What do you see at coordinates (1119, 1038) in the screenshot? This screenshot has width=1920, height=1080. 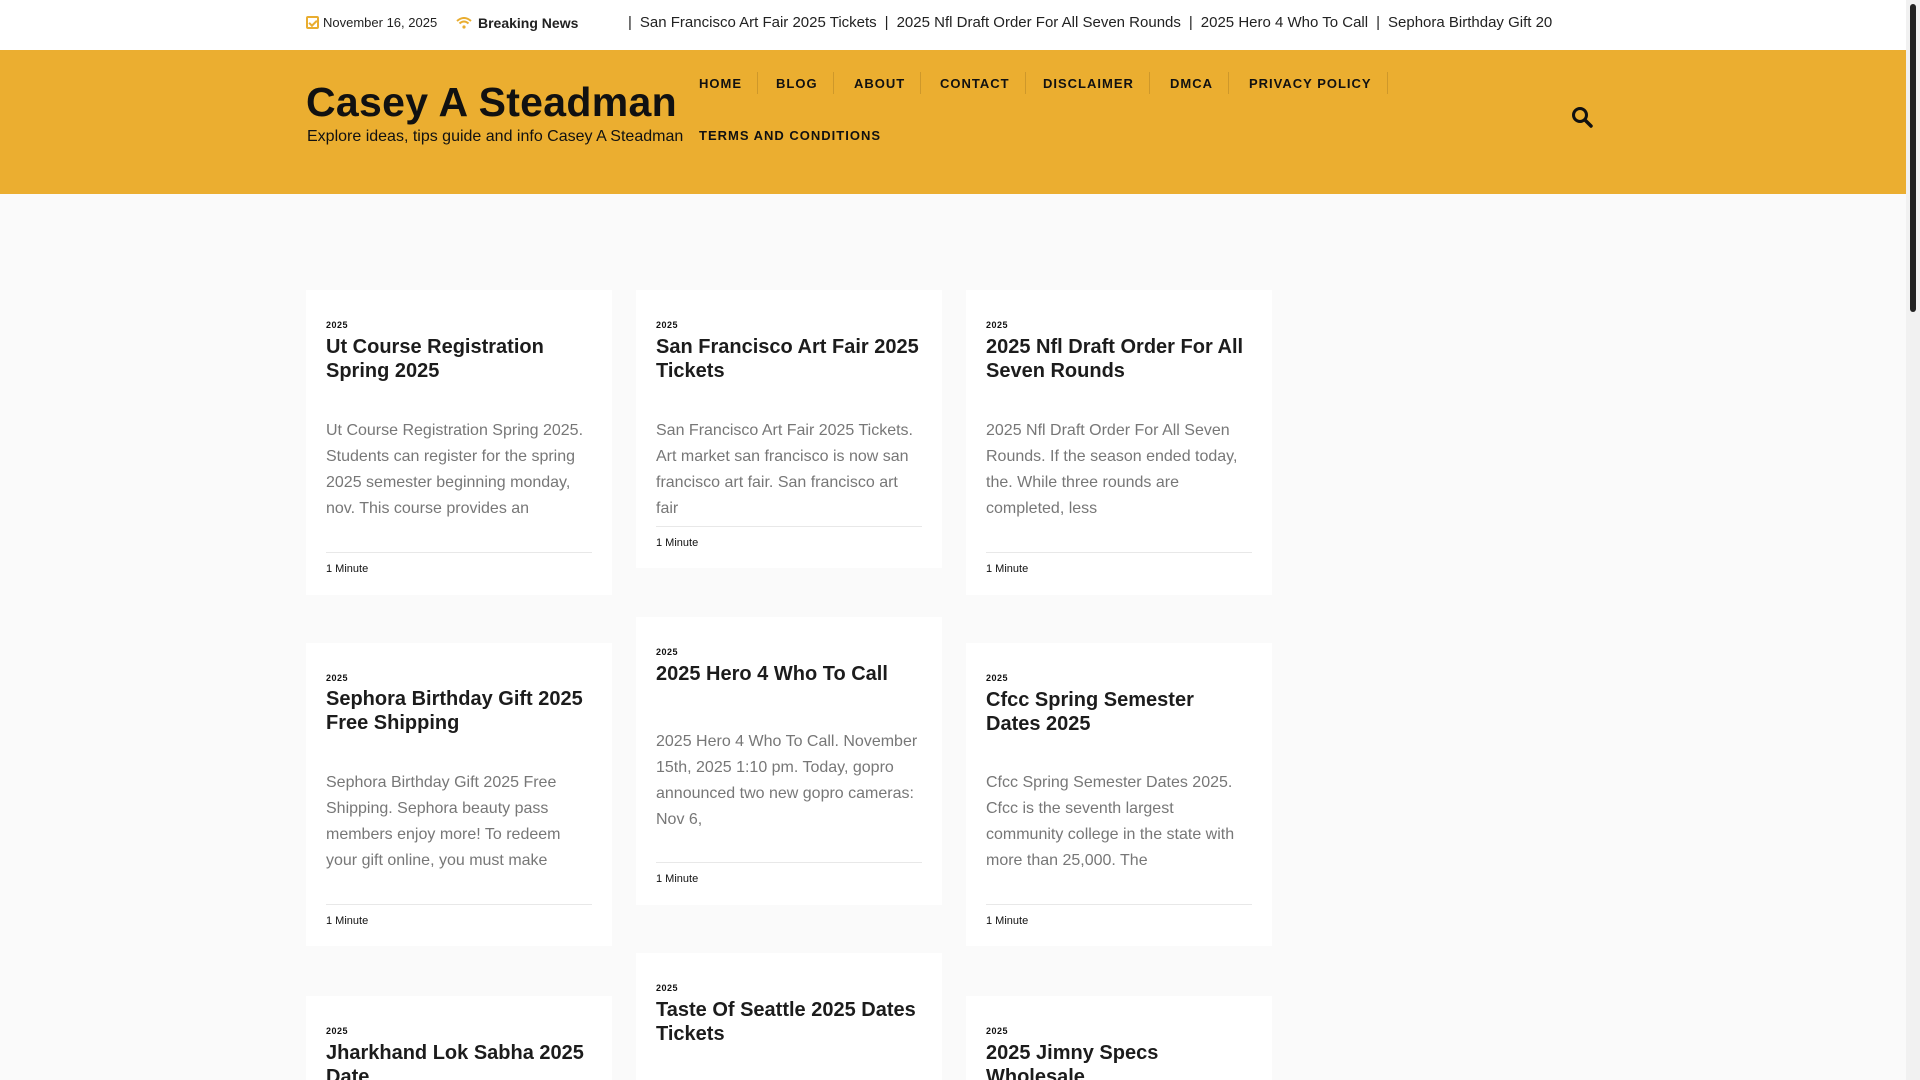 I see `post-card: 2025 2025 Jimny Specs Wholesale` at bounding box center [1119, 1038].